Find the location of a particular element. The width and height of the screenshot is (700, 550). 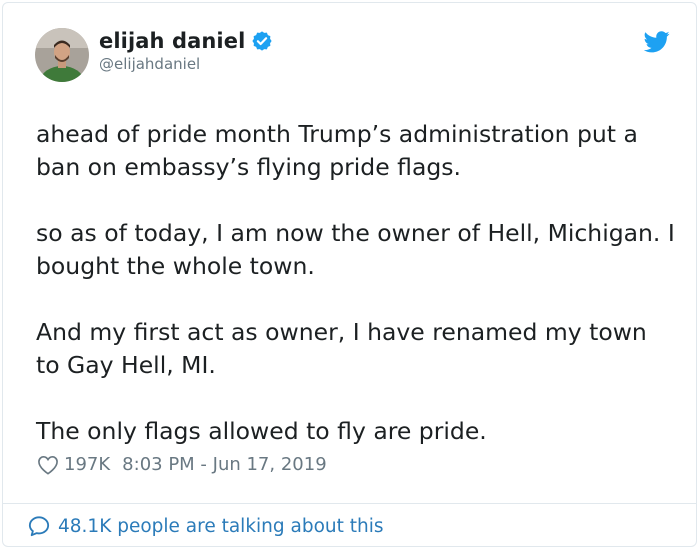

avatar-photo is located at coordinates (62, 55).